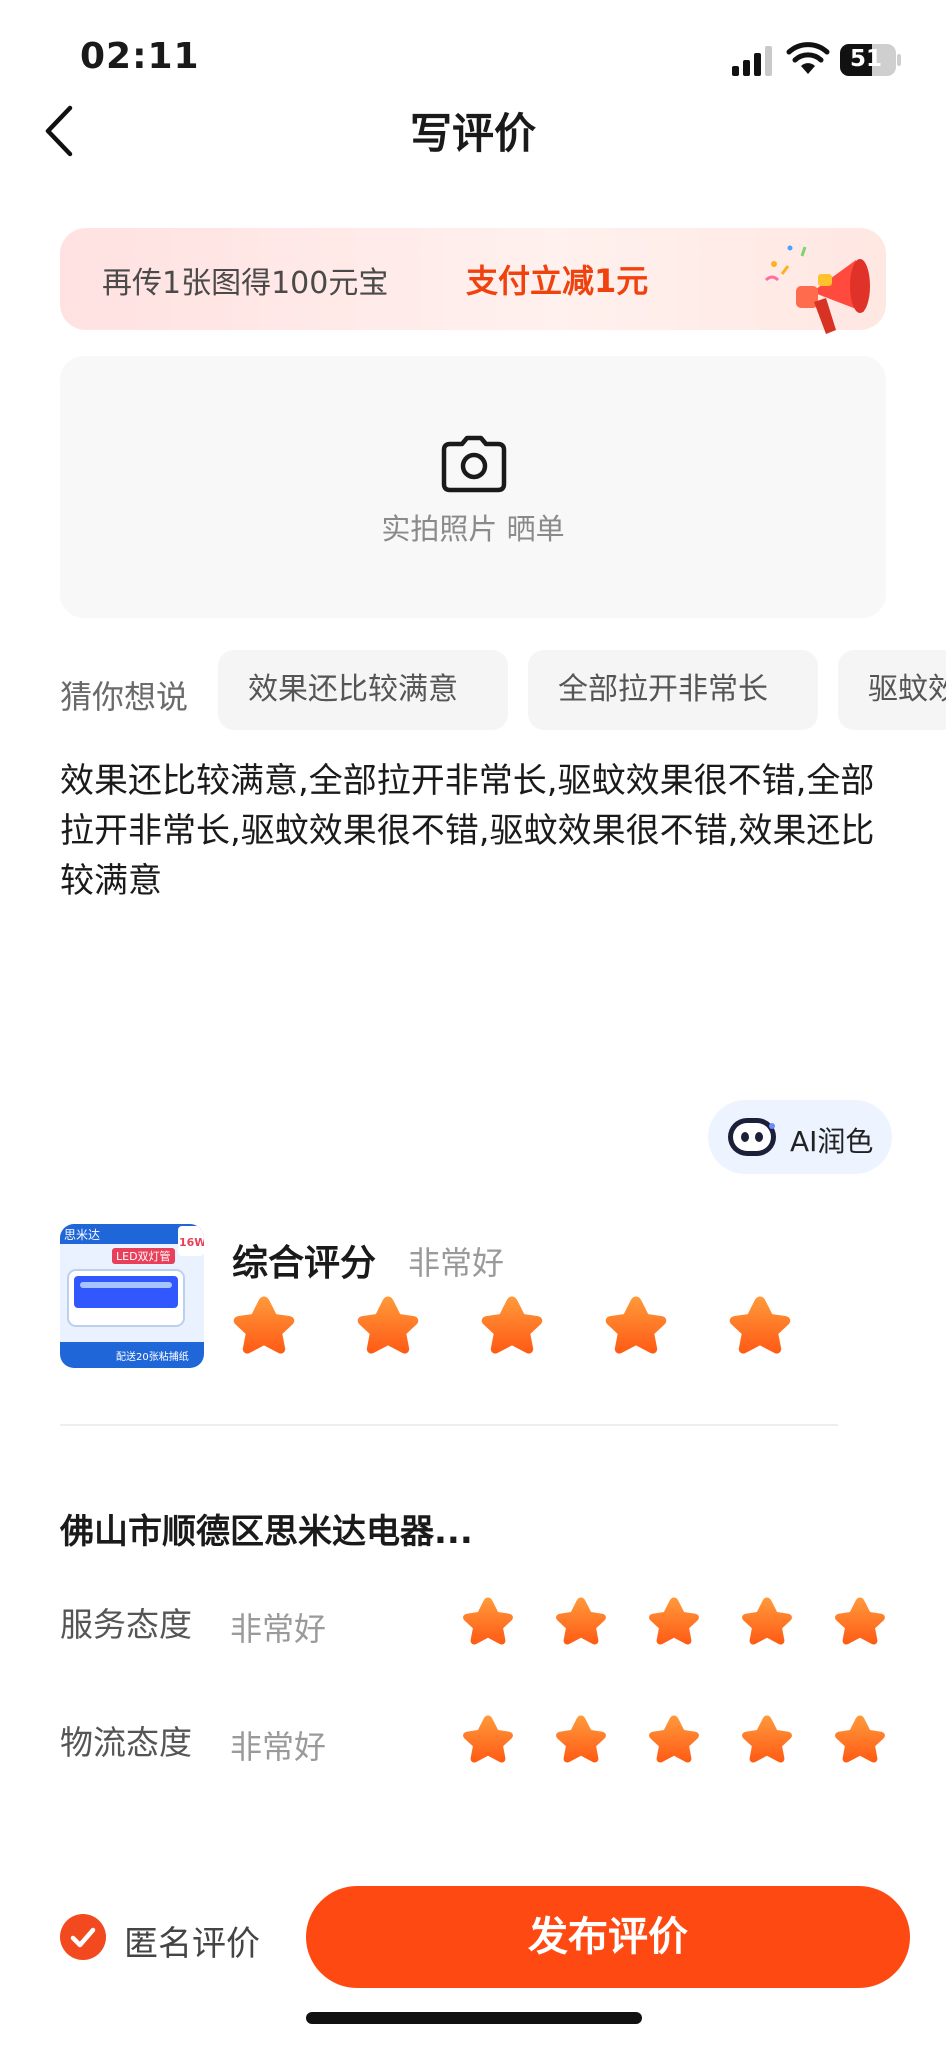 This screenshot has width=946, height=2048. What do you see at coordinates (304, 1263) in the screenshot?
I see `overall-rating-label: 综合评分` at bounding box center [304, 1263].